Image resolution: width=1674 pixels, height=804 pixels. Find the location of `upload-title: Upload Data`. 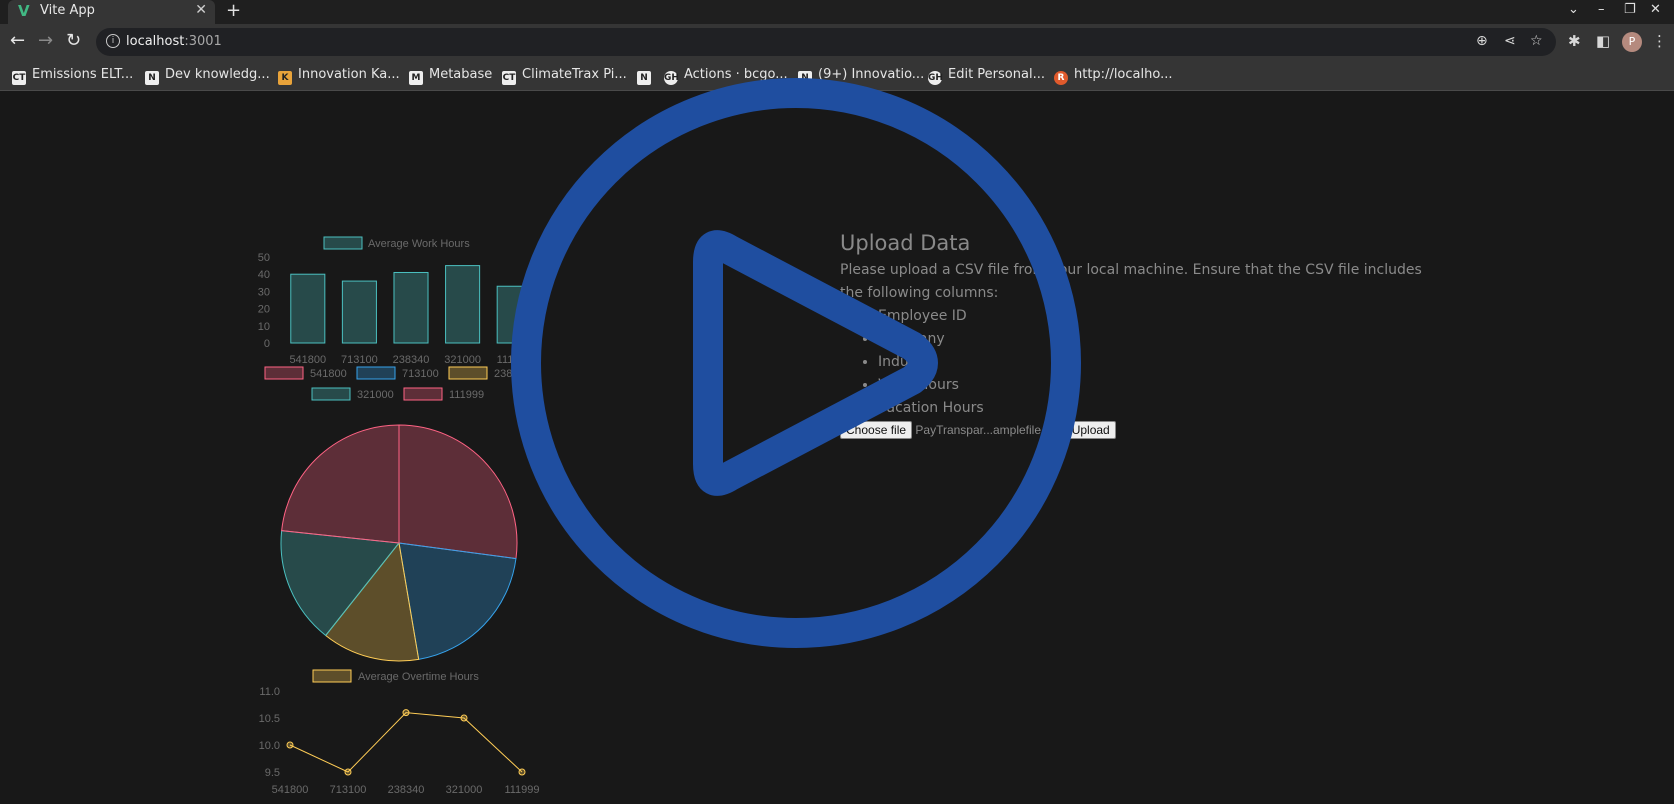

upload-title: Upload Data is located at coordinates (905, 243).